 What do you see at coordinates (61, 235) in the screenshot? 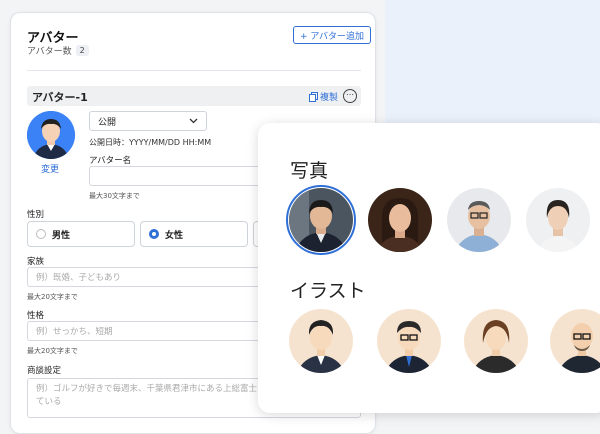
I see `gender-male-label: 男性` at bounding box center [61, 235].